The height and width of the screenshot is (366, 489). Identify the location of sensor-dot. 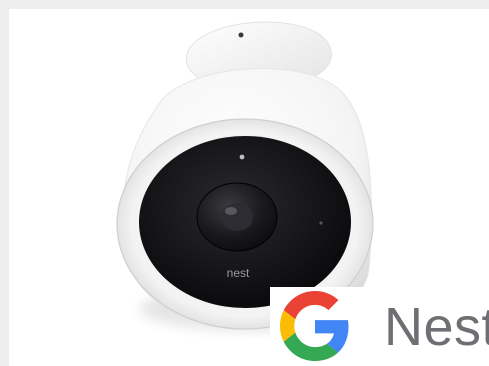
(321, 223).